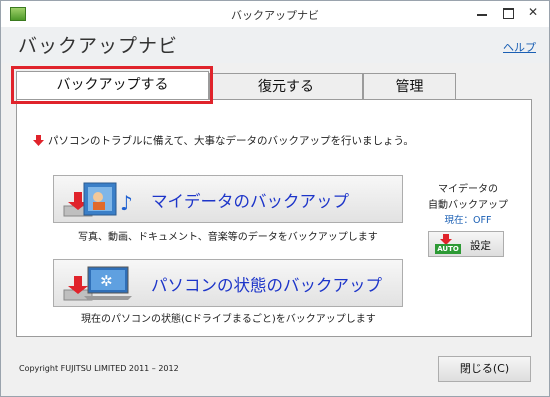 Image resolution: width=550 pixels, height=397 pixels. I want to click on close-window-button: ✕, so click(533, 12).